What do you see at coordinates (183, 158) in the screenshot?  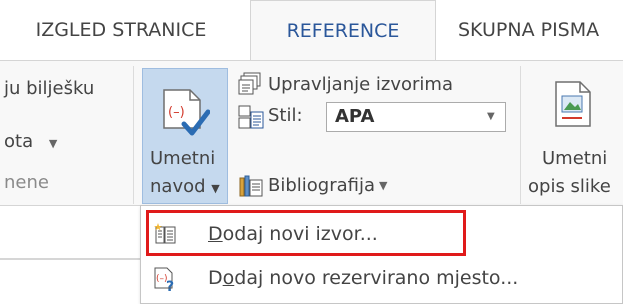 I see `insert-citation-label-line1: Umetni` at bounding box center [183, 158].